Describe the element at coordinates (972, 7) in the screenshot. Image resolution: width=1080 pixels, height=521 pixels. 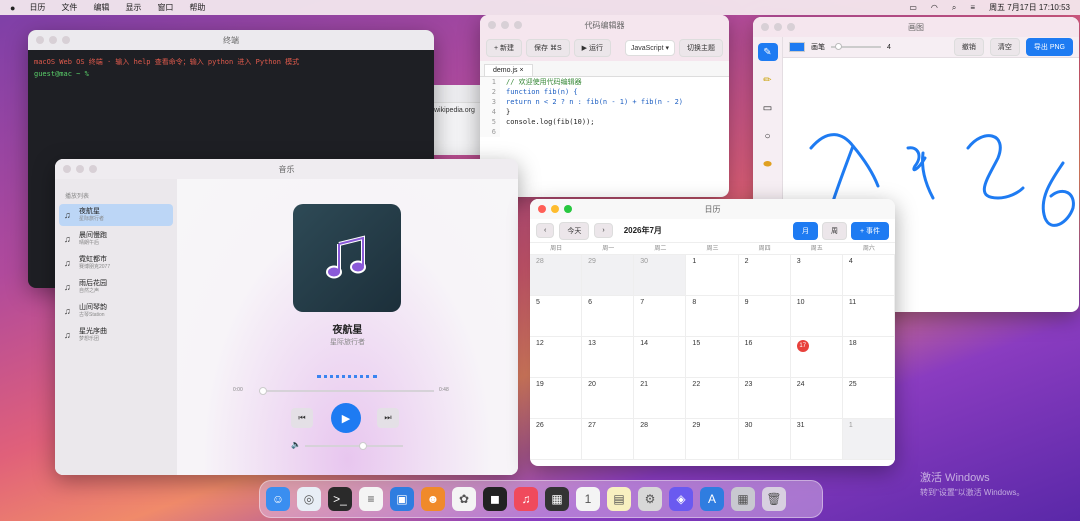
I see `control-center-icon: ≡` at that location.